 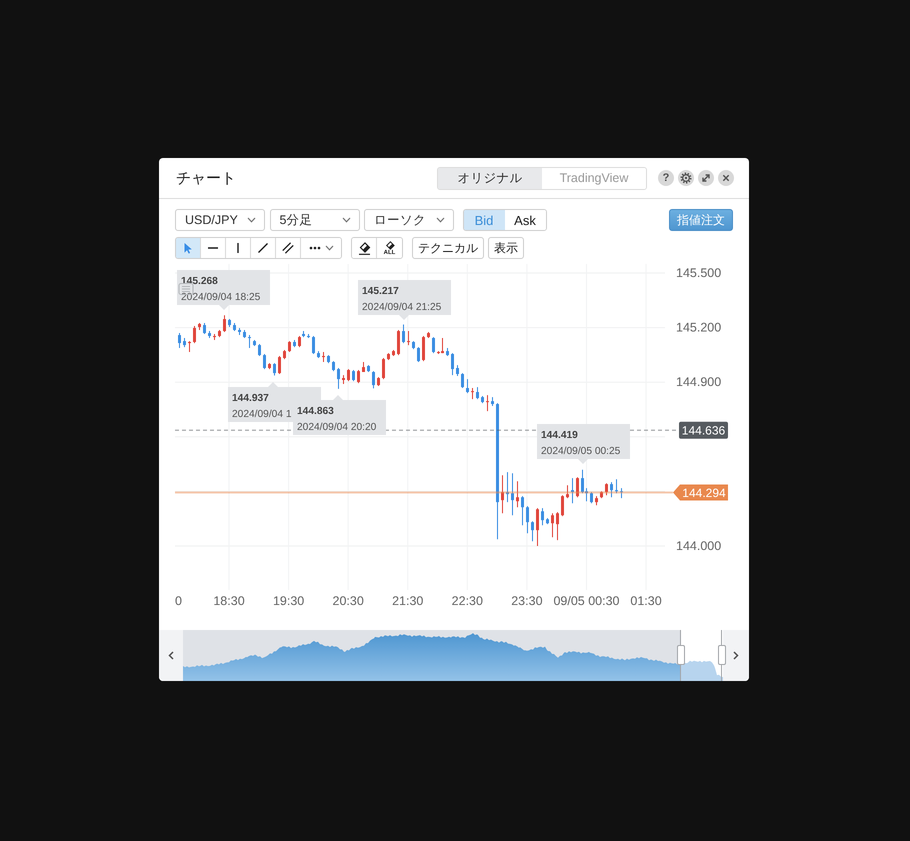 What do you see at coordinates (704, 493) in the screenshot?
I see `price-tag-value: 144.294` at bounding box center [704, 493].